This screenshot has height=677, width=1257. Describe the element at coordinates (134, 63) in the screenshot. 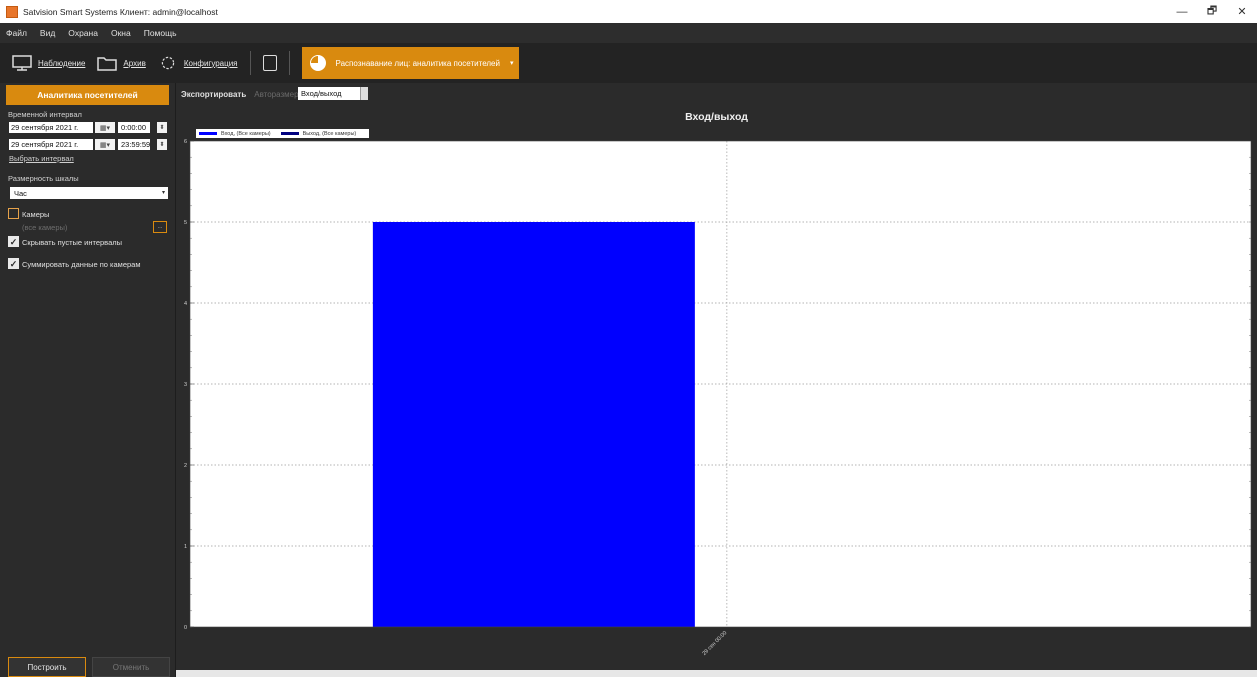

I see `archive-label: Архив` at that location.